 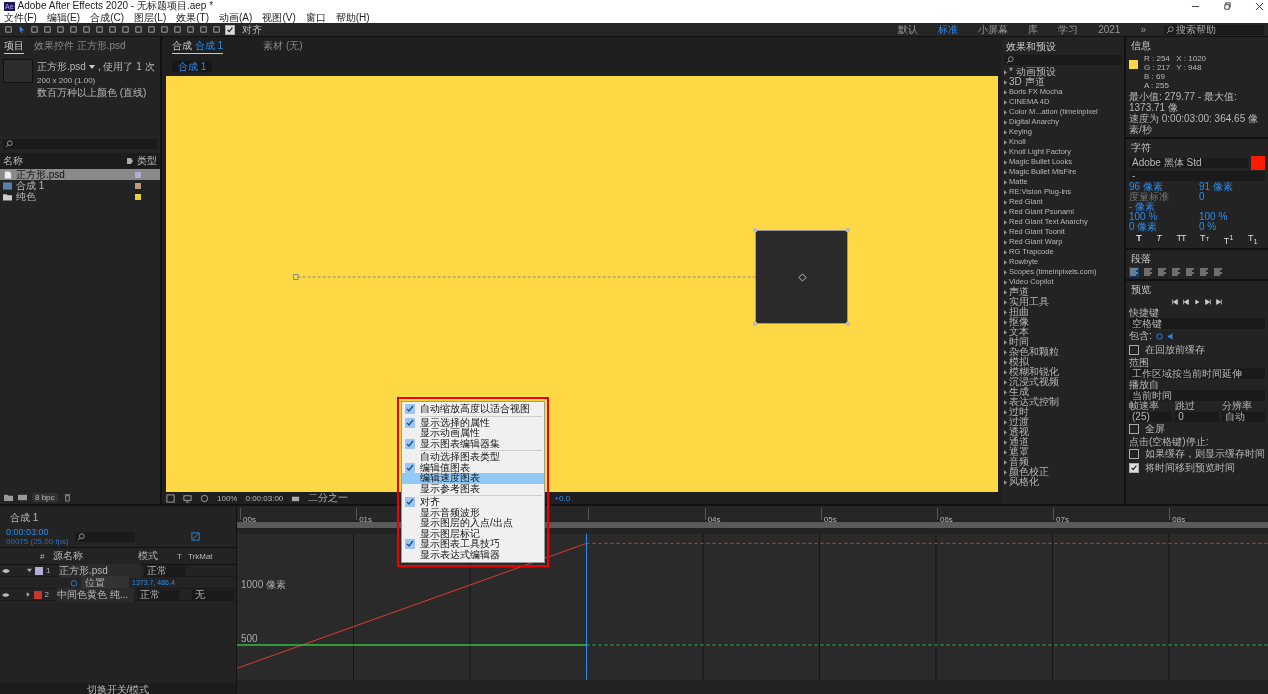 I want to click on monitor-icon, so click(x=187, y=498).